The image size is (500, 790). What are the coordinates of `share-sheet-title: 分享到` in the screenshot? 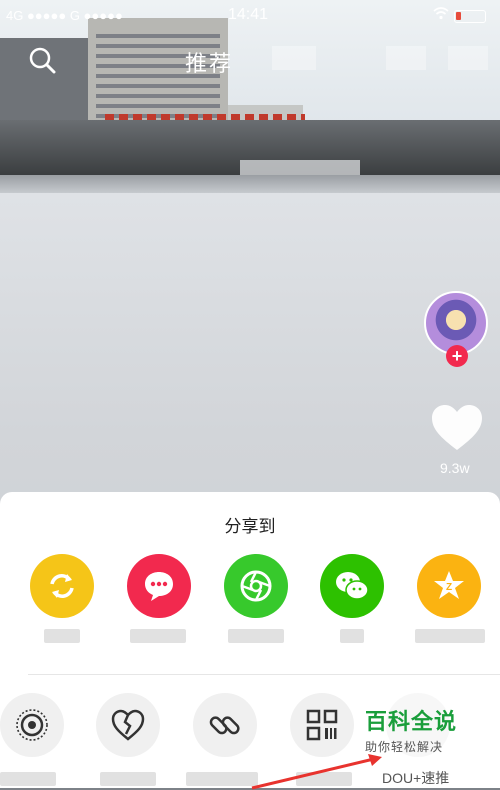 It's located at (250, 526).